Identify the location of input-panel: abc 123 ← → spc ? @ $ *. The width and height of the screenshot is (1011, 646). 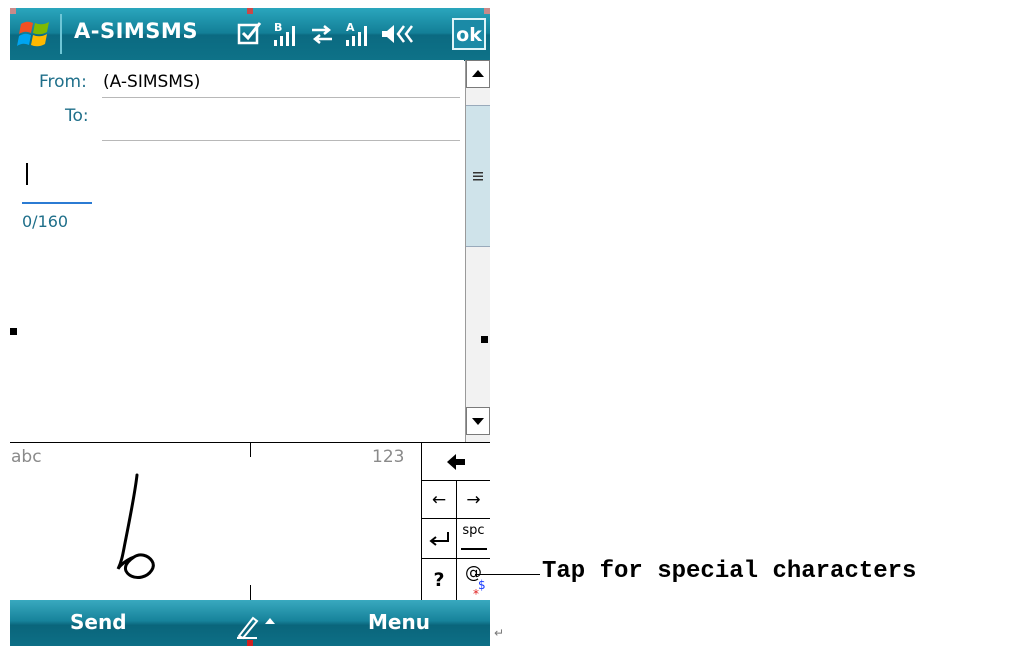
(250, 522).